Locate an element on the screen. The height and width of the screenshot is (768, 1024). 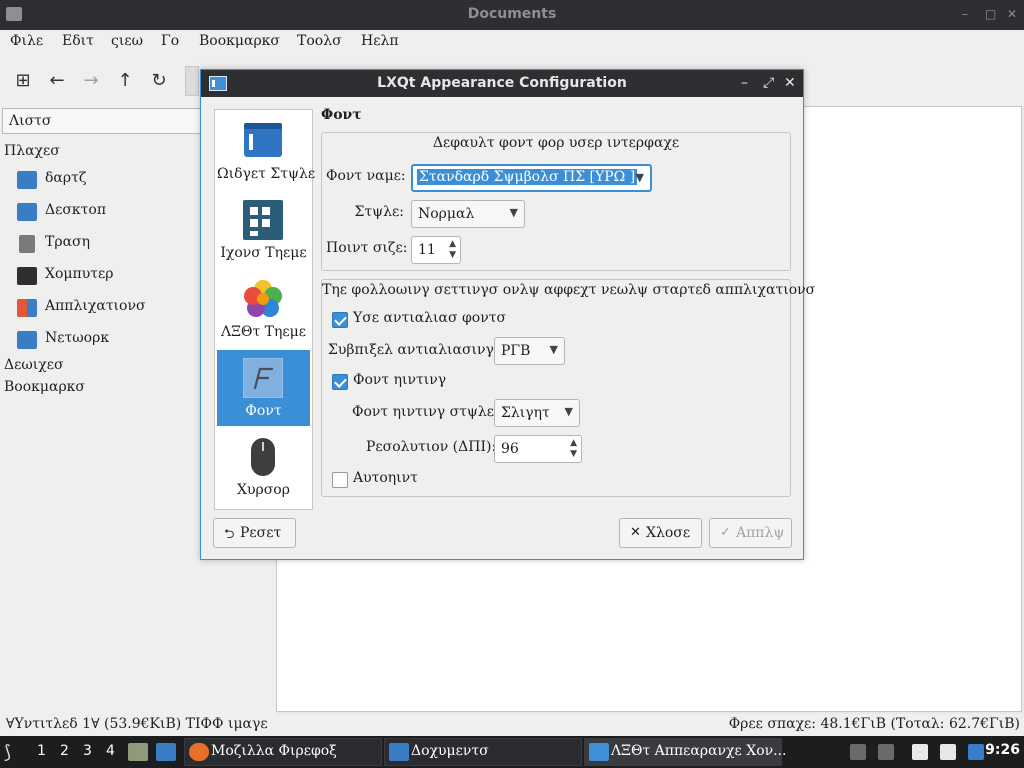
folder-icon is located at coordinates (399, 752).